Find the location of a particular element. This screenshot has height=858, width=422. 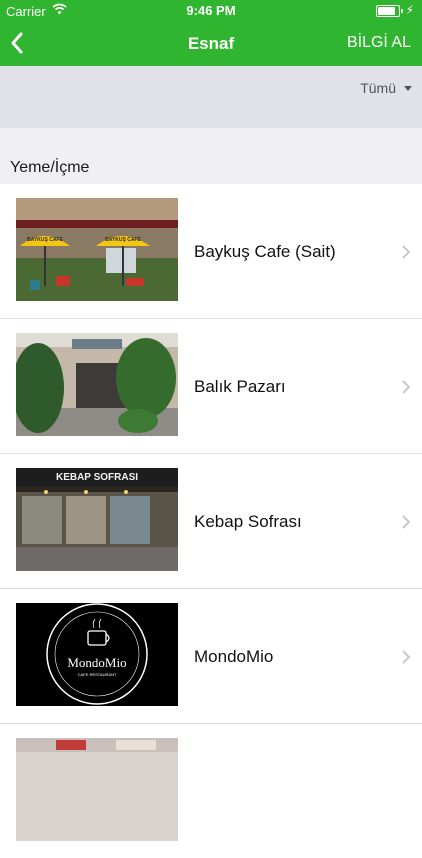

business-photo: BAYKUŞ CAFE BAYKUŞ CAFE is located at coordinates (97, 249).